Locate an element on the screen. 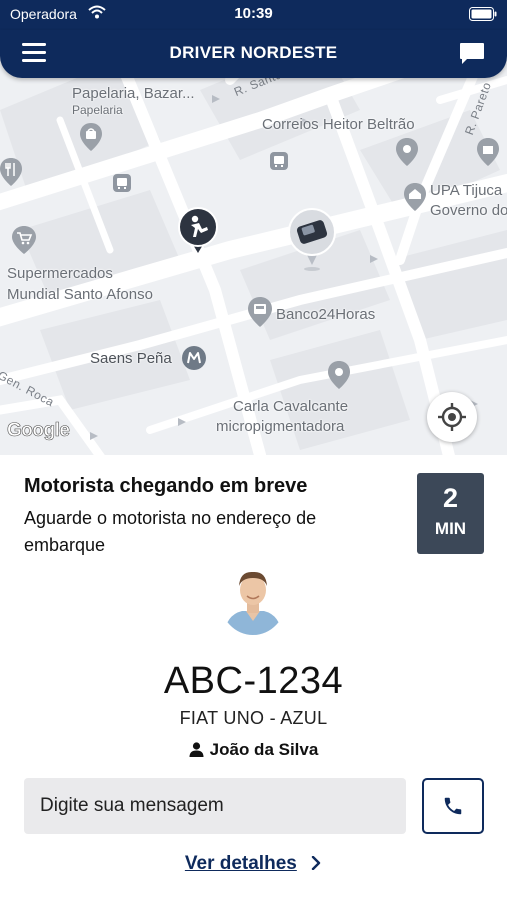  chevron-right-icon is located at coordinates (316, 863).